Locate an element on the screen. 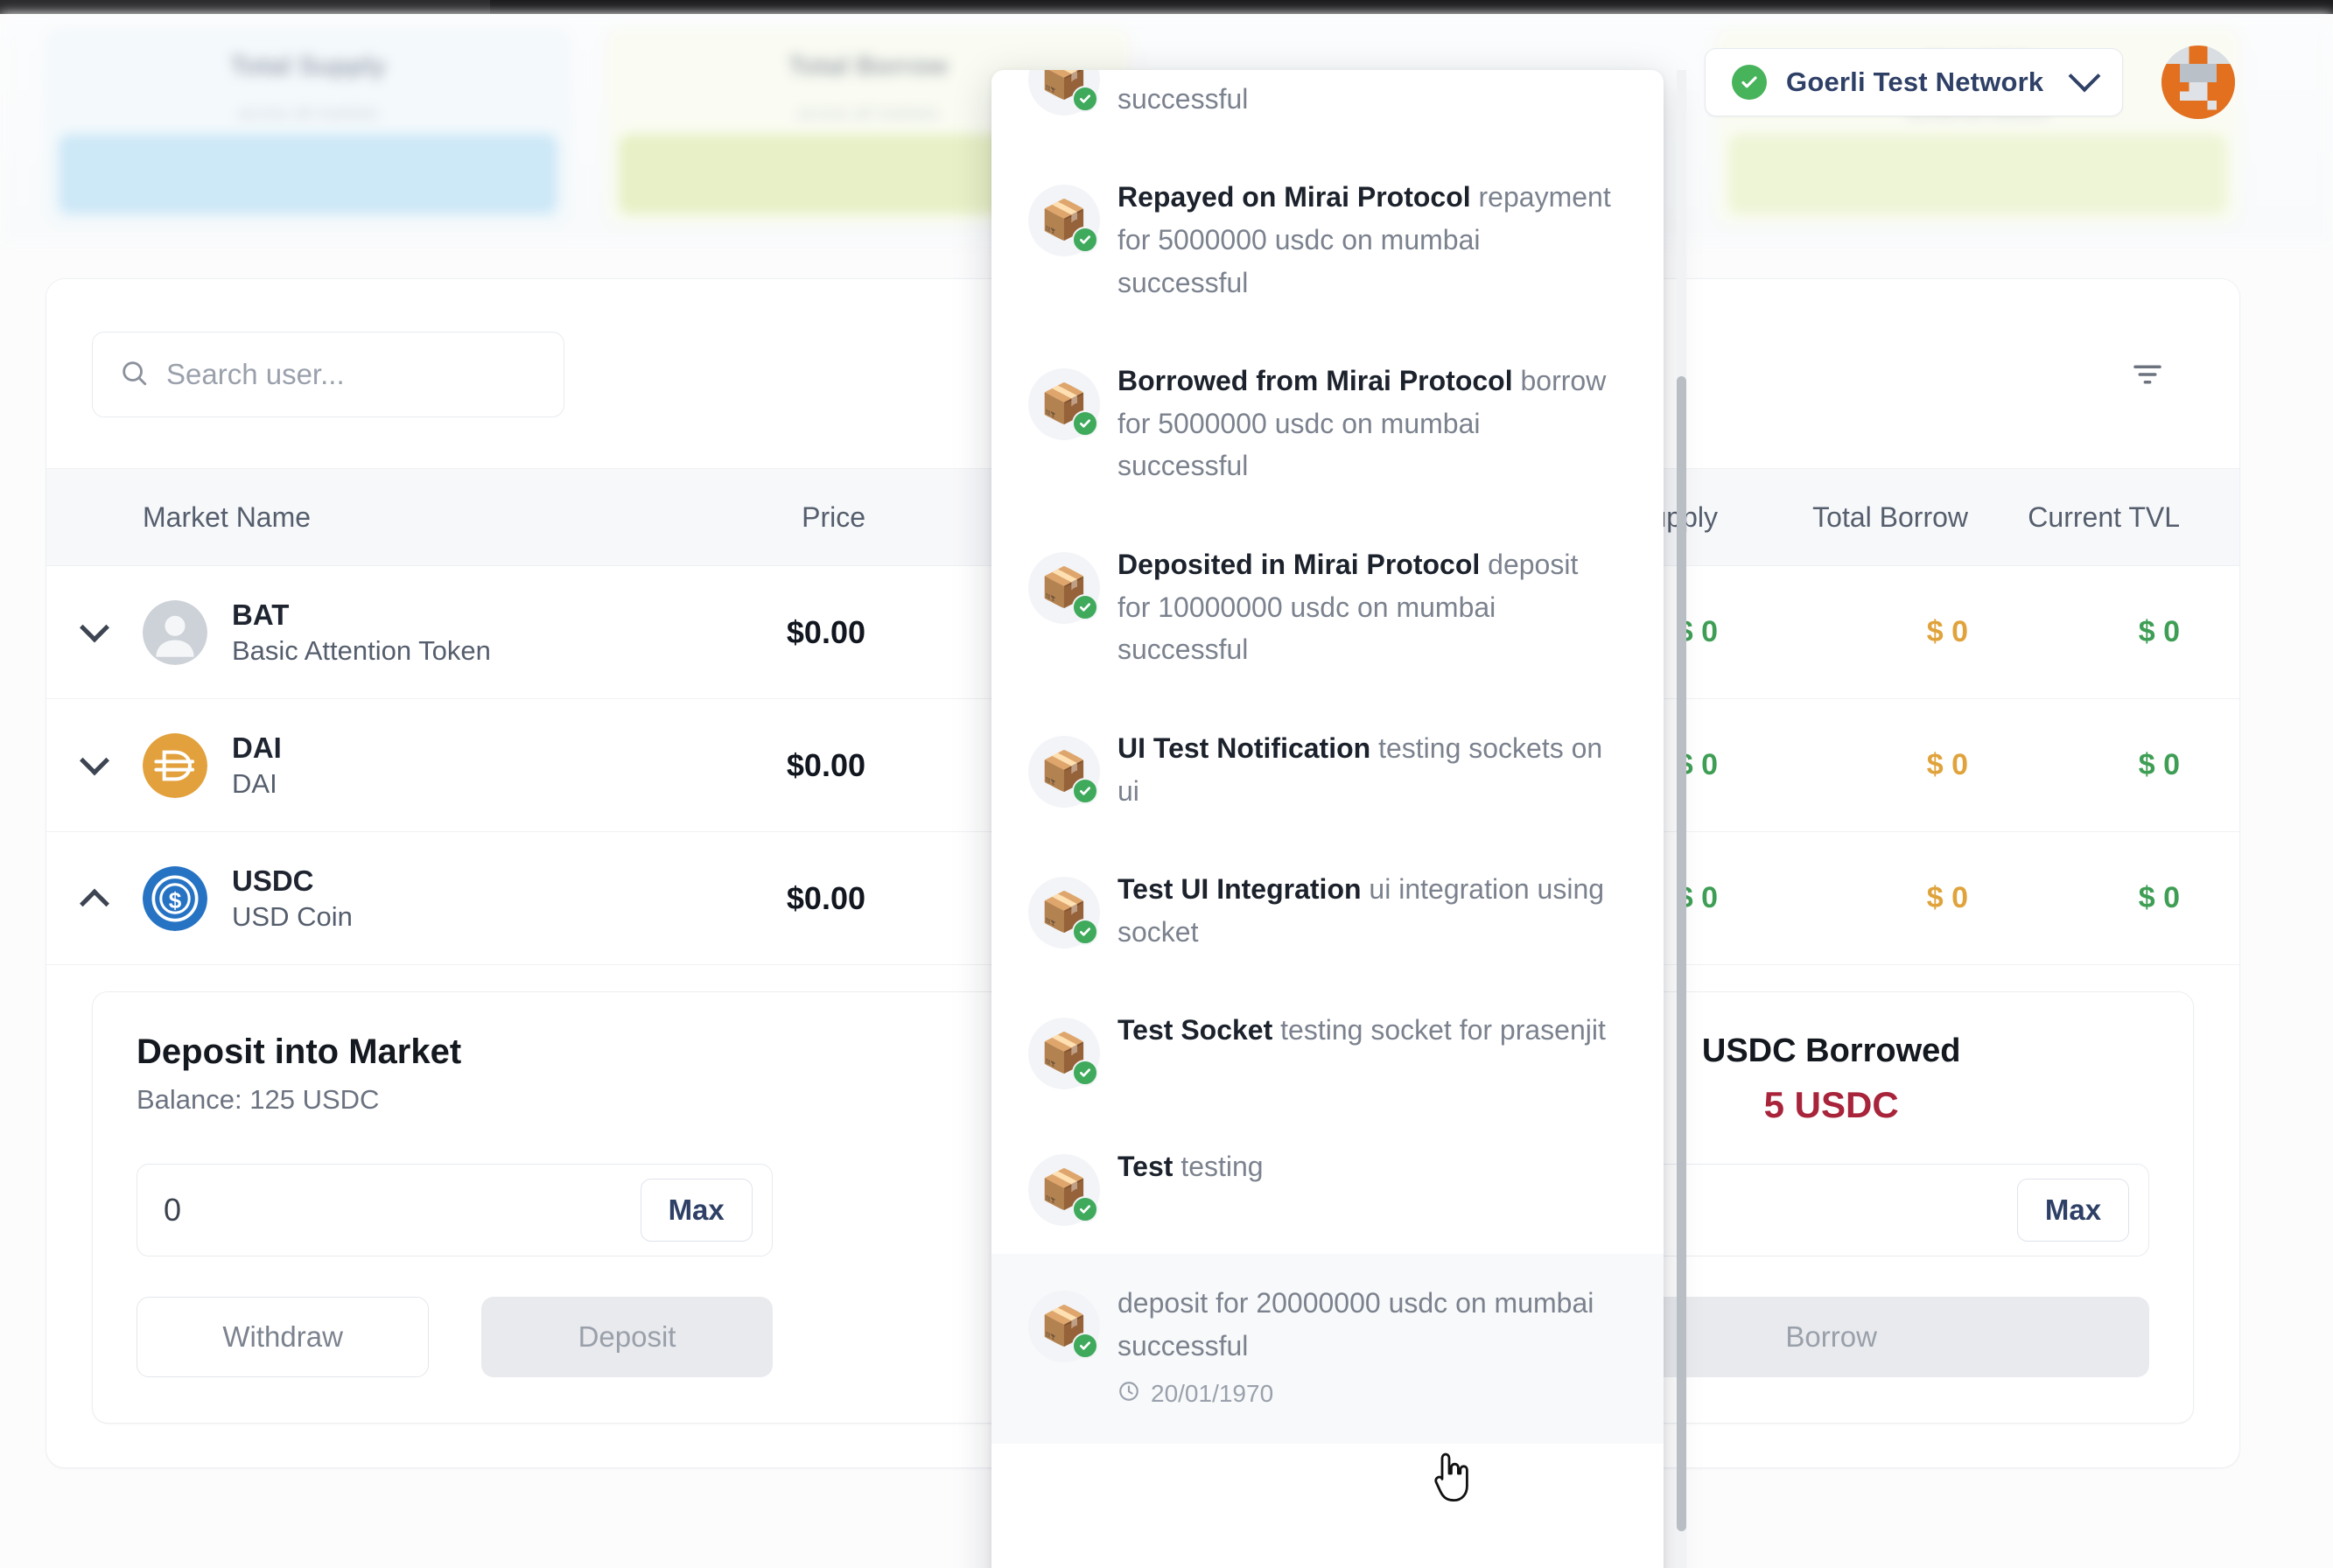  notification-title: Test UI Integration is located at coordinates (1239, 889).